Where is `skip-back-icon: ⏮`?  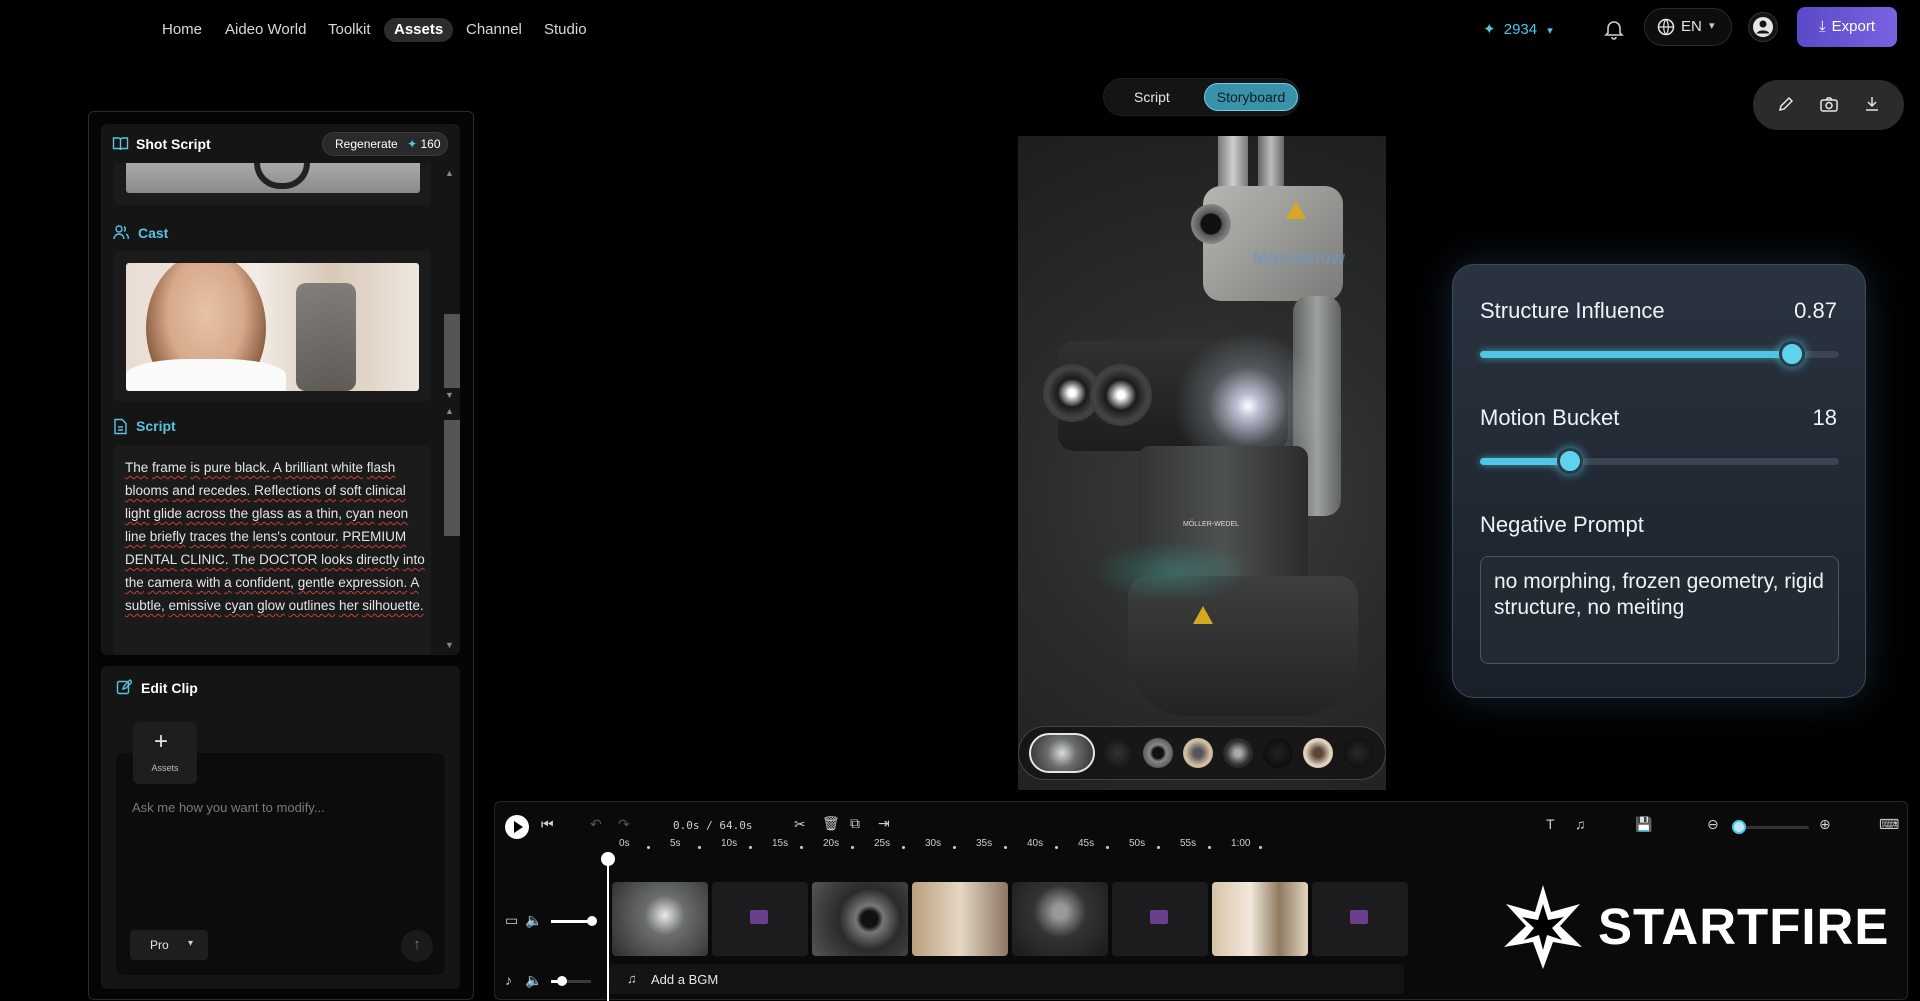
skip-back-icon: ⏮ is located at coordinates (547, 824).